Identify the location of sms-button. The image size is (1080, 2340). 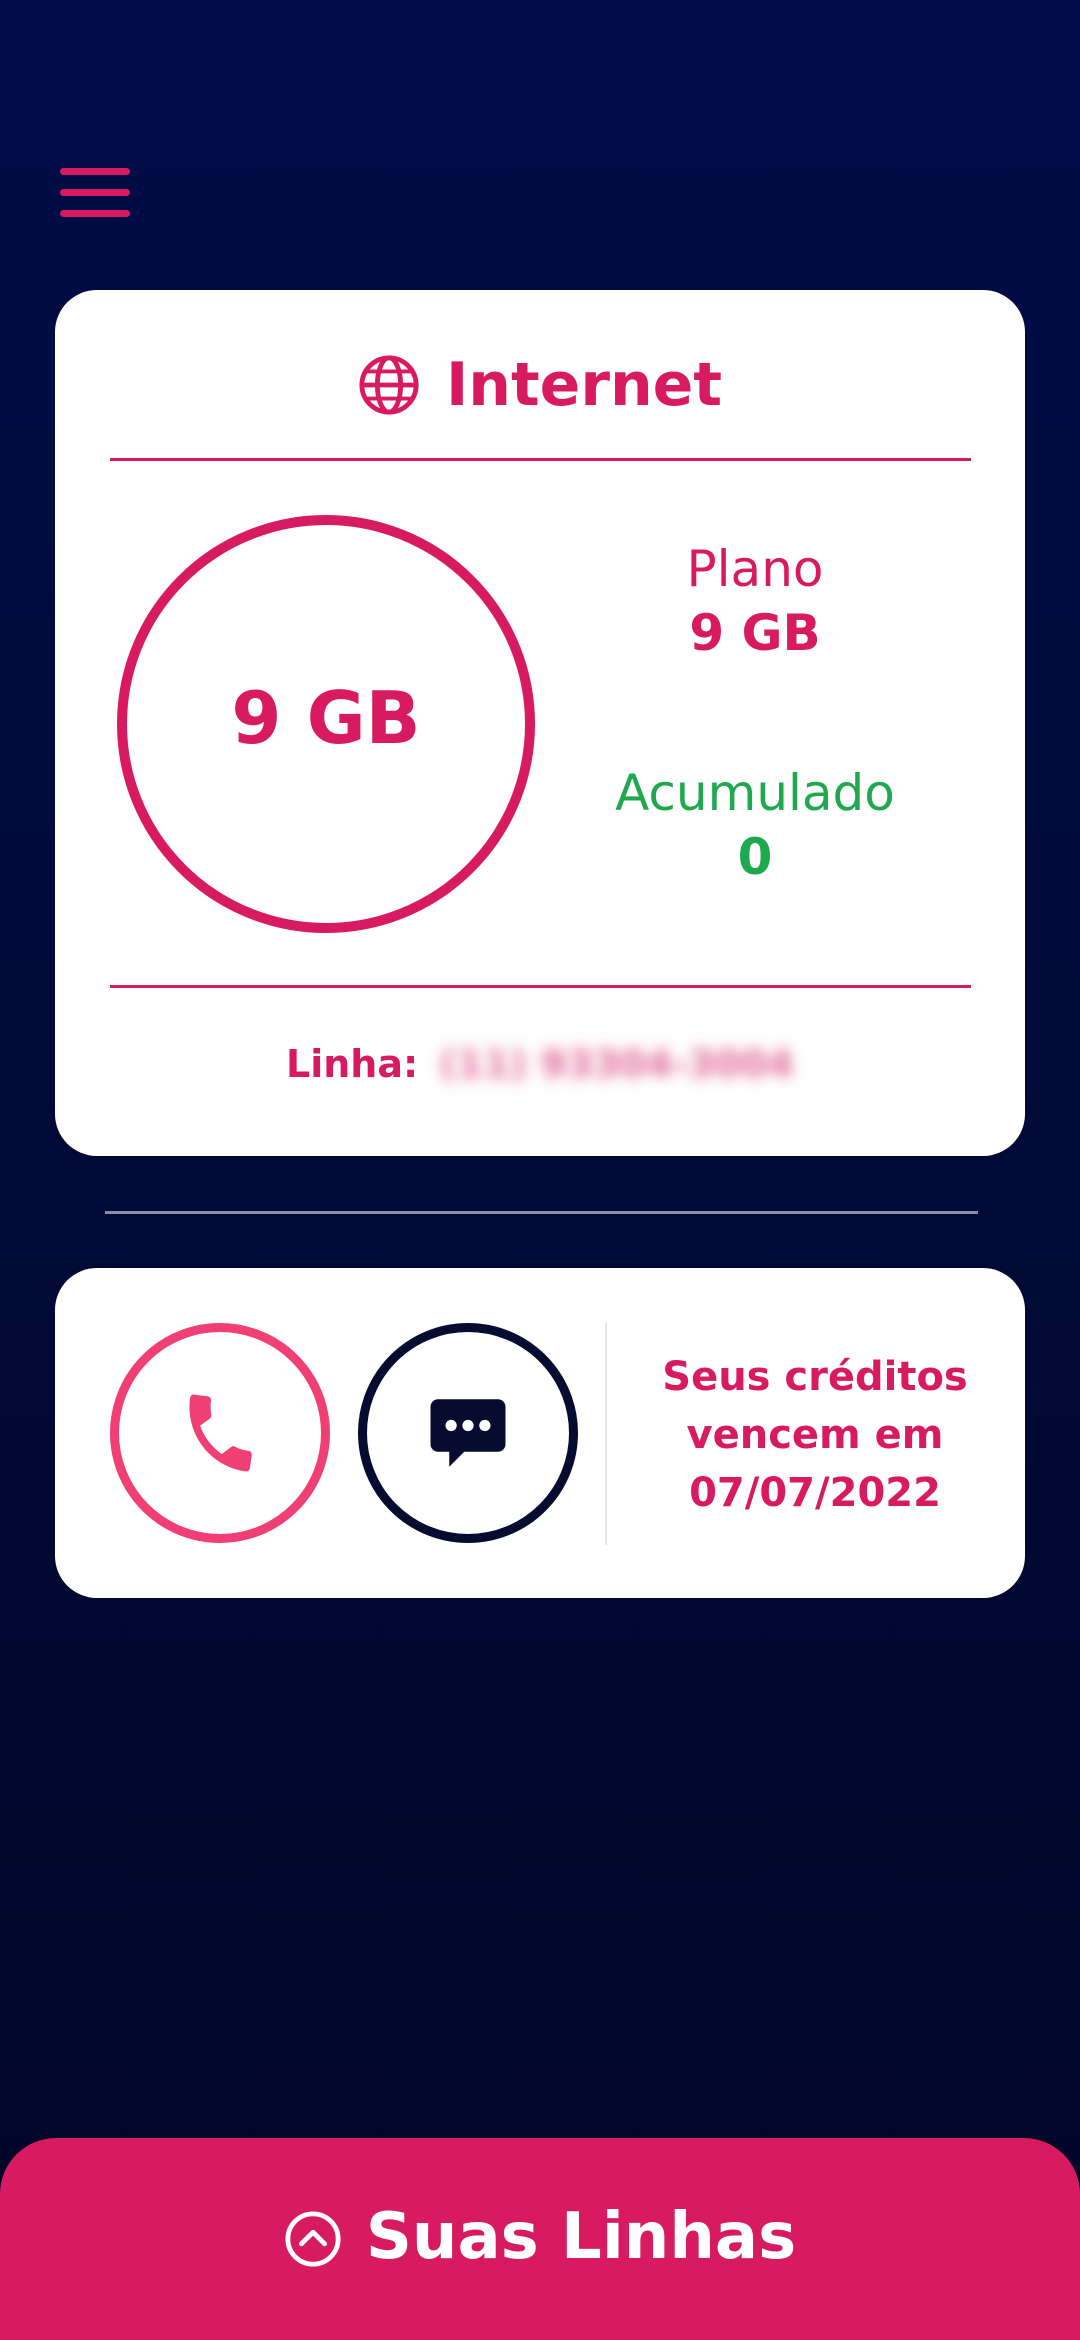
(468, 1433).